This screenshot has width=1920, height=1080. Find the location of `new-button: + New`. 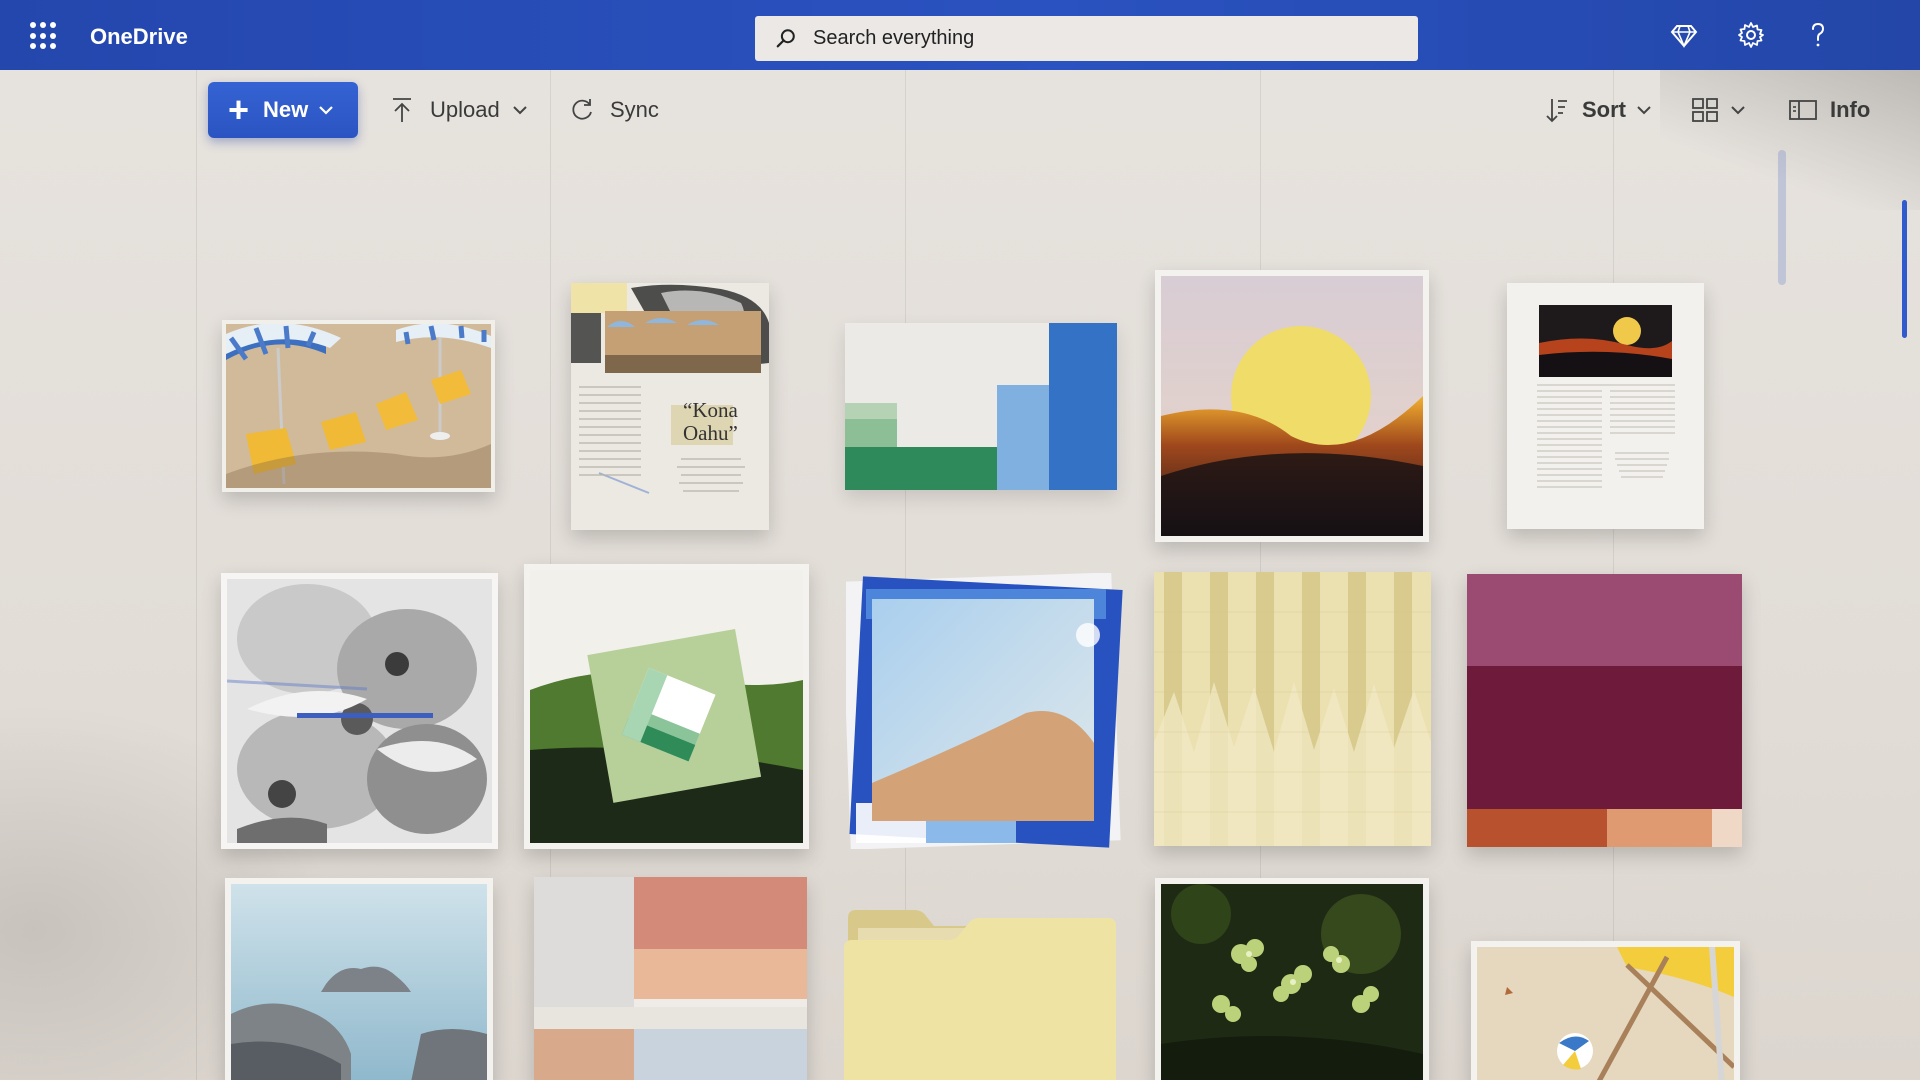

new-button: + New is located at coordinates (283, 110).